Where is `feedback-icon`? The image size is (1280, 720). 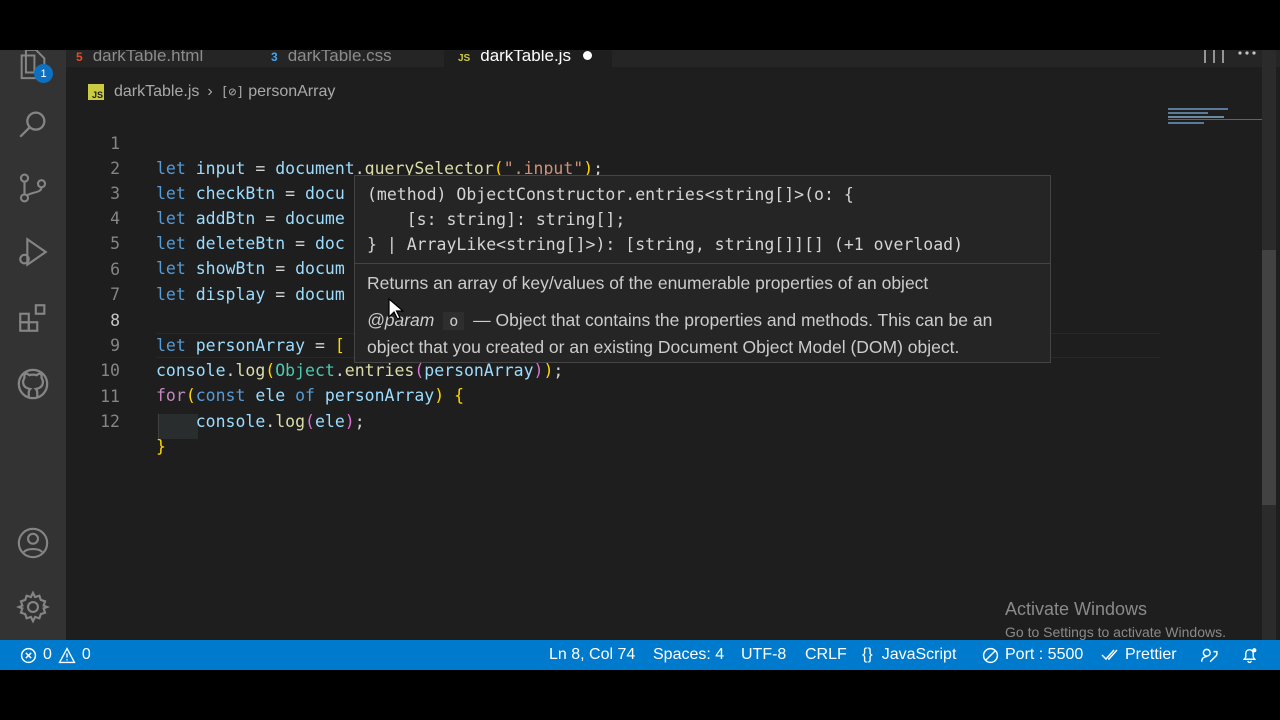 feedback-icon is located at coordinates (1212, 655).